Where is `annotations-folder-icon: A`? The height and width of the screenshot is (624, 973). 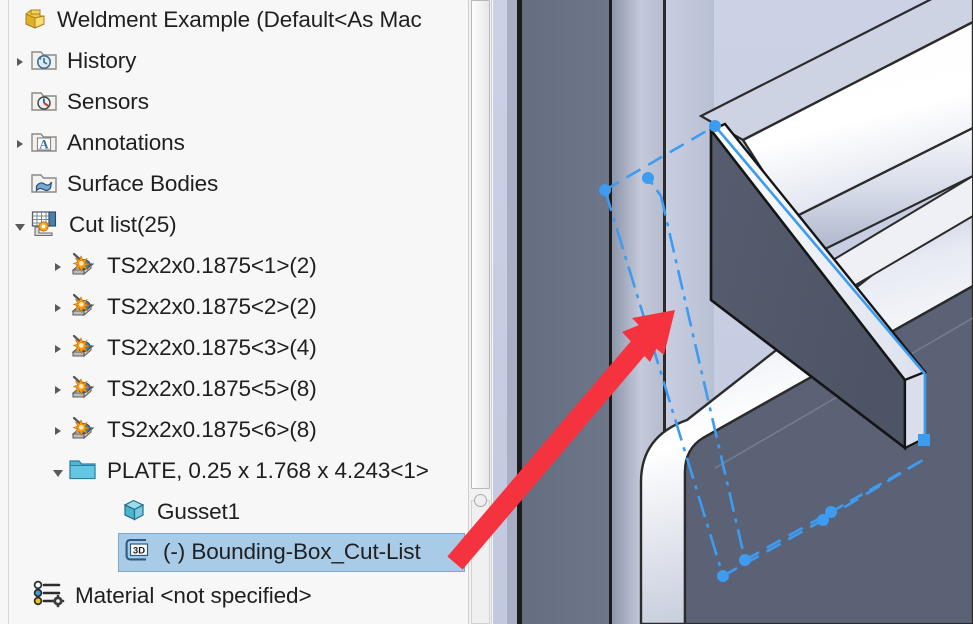
annotations-folder-icon: A is located at coordinates (44, 143).